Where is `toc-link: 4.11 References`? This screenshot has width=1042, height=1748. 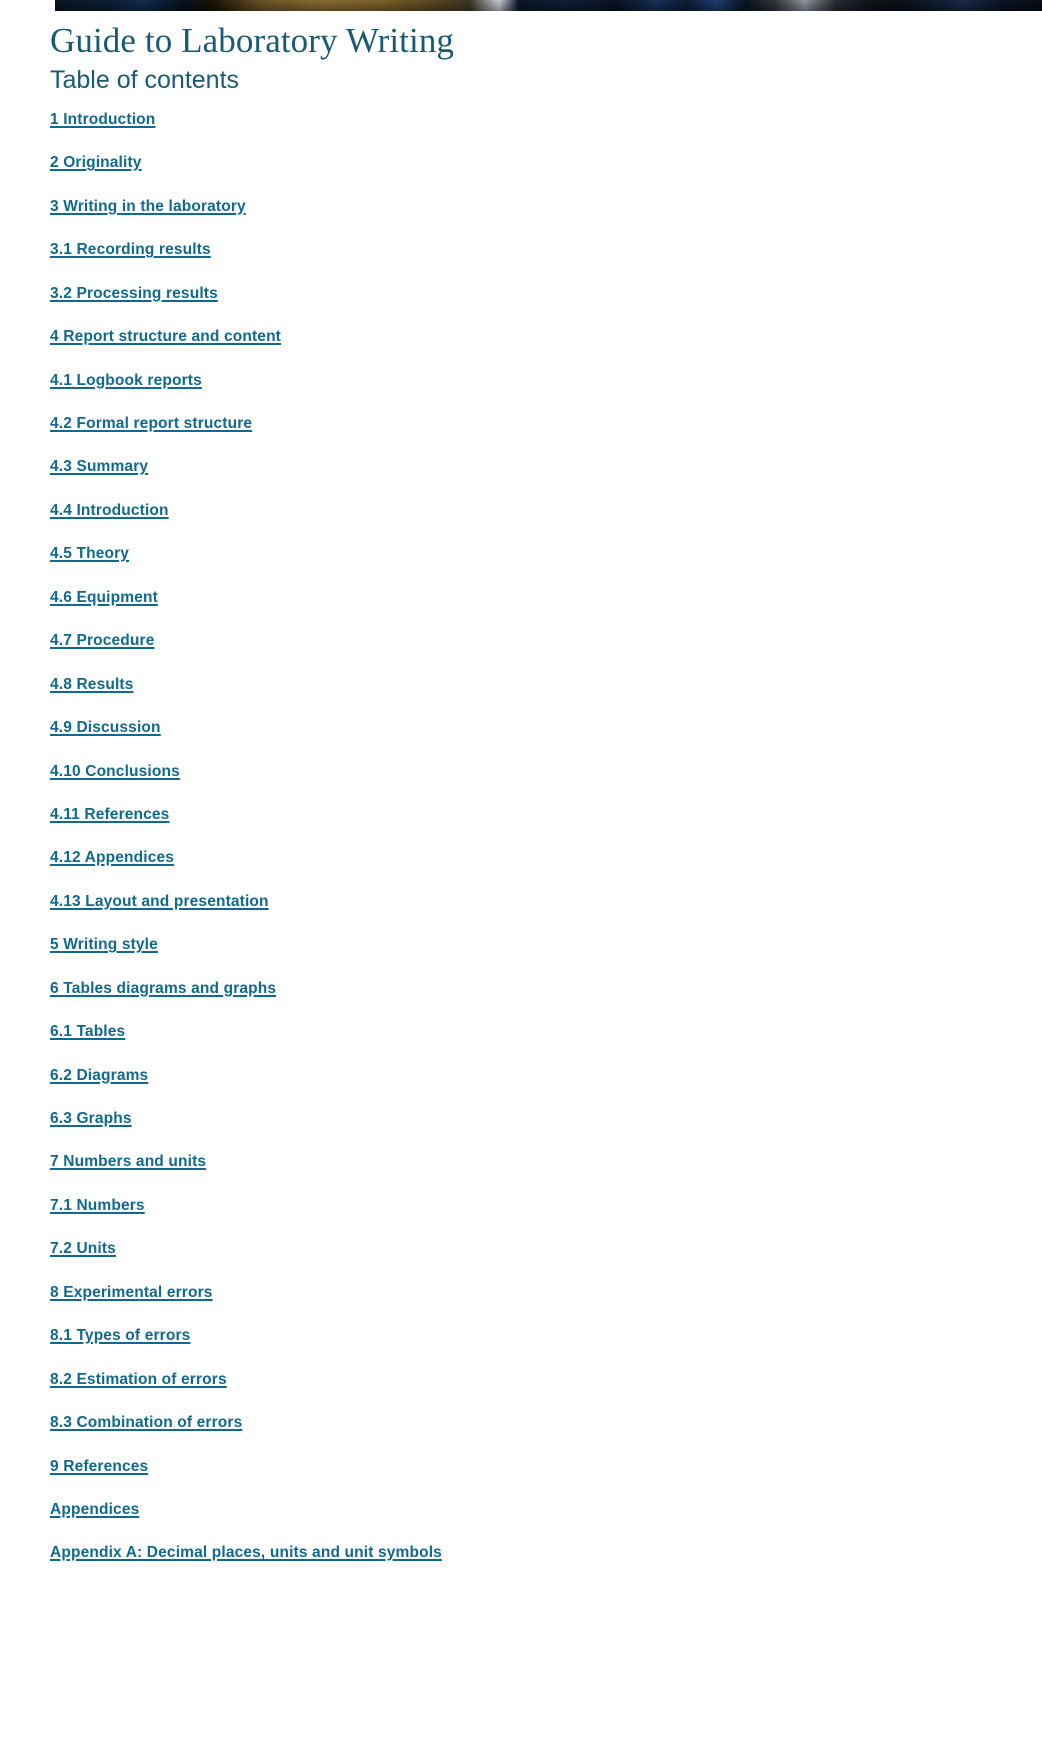
toc-link: 4.11 References is located at coordinates (109, 814).